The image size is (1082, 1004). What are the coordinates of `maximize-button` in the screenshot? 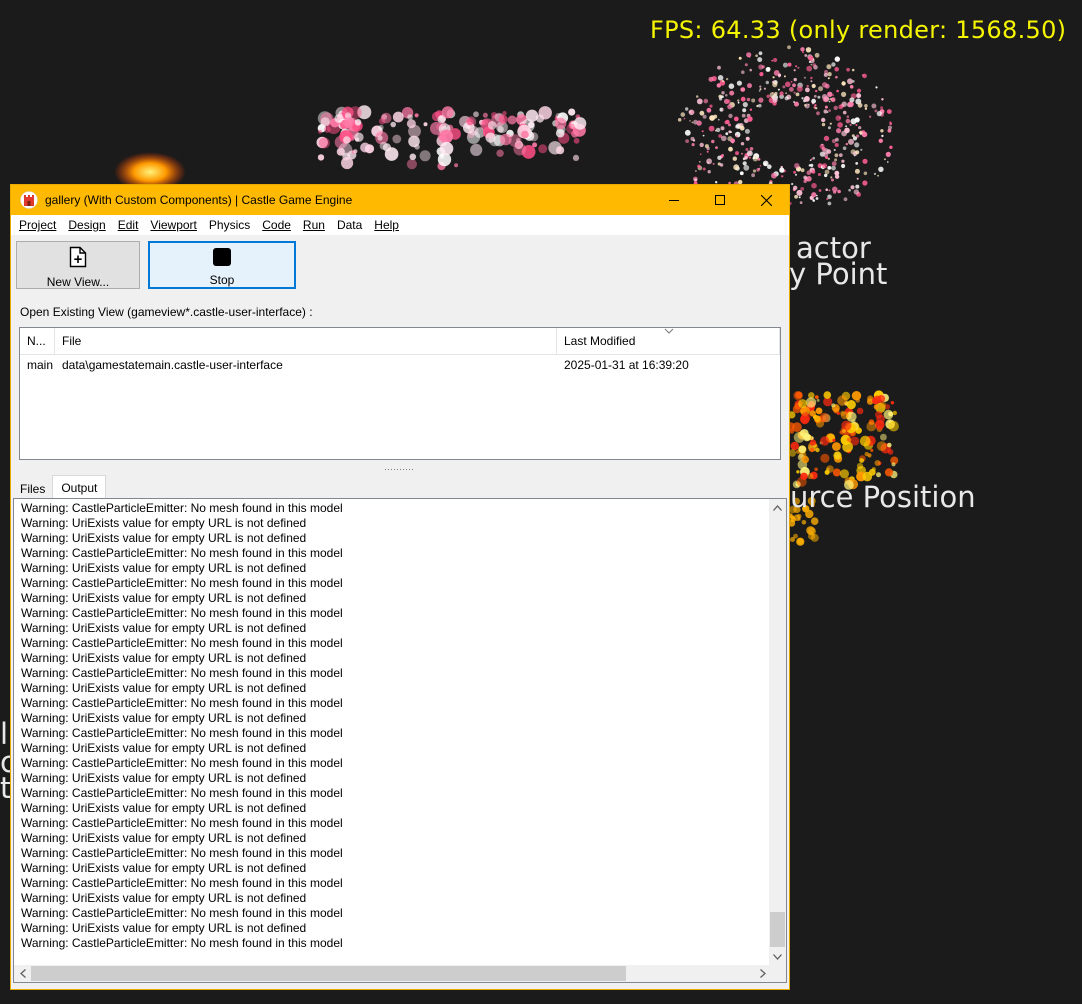 It's located at (720, 200).